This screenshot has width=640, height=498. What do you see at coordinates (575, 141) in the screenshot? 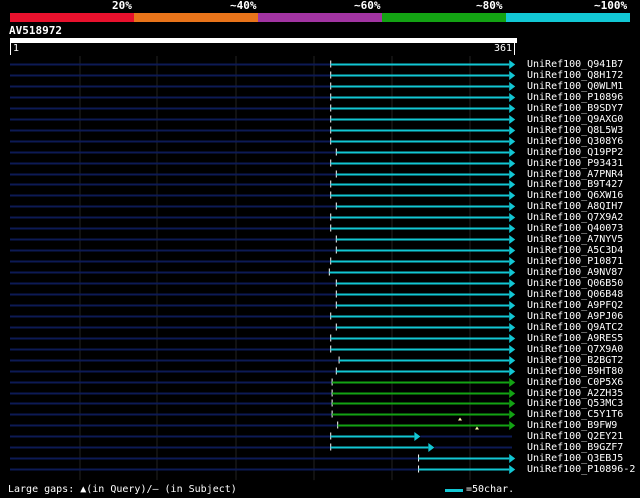
I see `hit-label: UniRef100_Q308Y6` at bounding box center [575, 141].